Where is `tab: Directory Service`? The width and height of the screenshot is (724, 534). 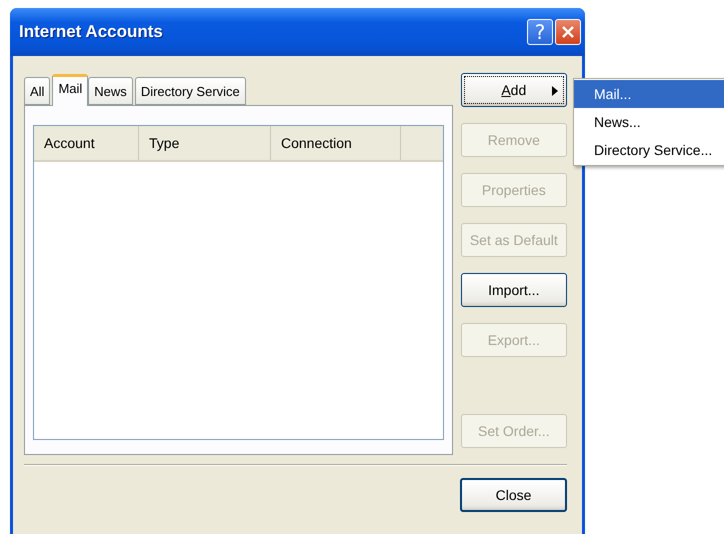 tab: Directory Service is located at coordinates (190, 91).